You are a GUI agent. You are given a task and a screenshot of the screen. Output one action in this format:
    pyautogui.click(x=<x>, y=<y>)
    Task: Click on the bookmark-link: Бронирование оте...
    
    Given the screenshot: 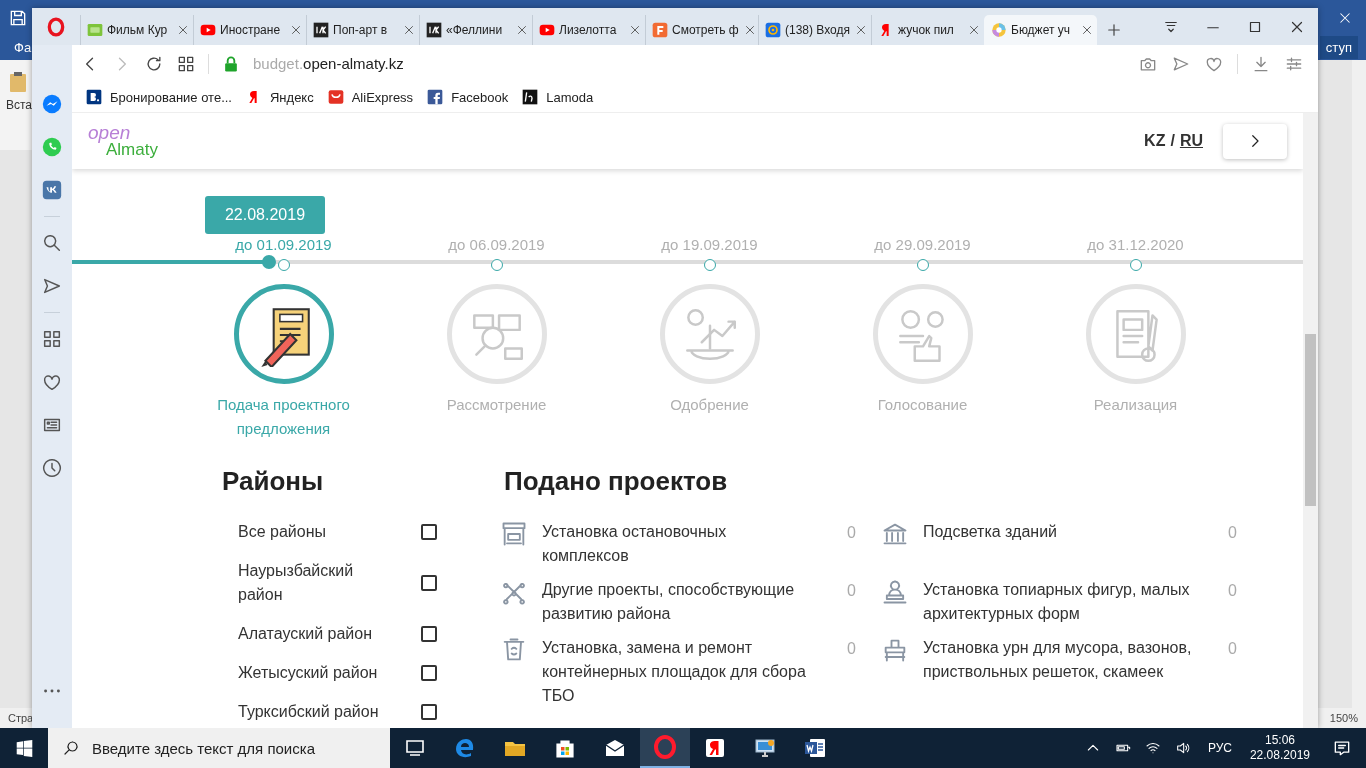 What is the action you would take?
    pyautogui.click(x=171, y=97)
    